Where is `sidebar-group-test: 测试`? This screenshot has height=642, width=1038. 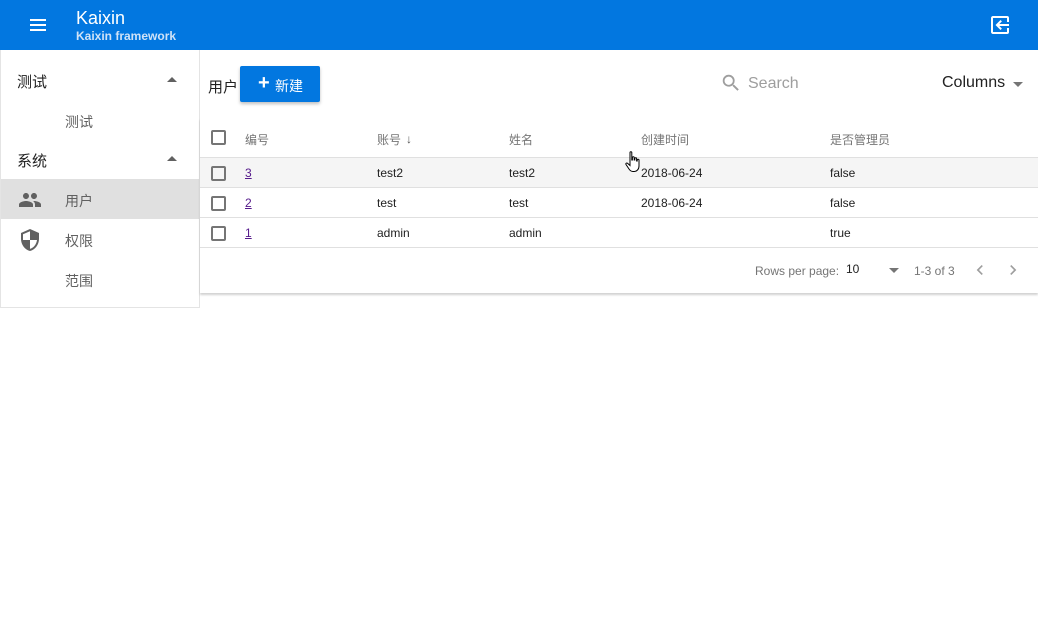 sidebar-group-test: 测试 is located at coordinates (100, 80).